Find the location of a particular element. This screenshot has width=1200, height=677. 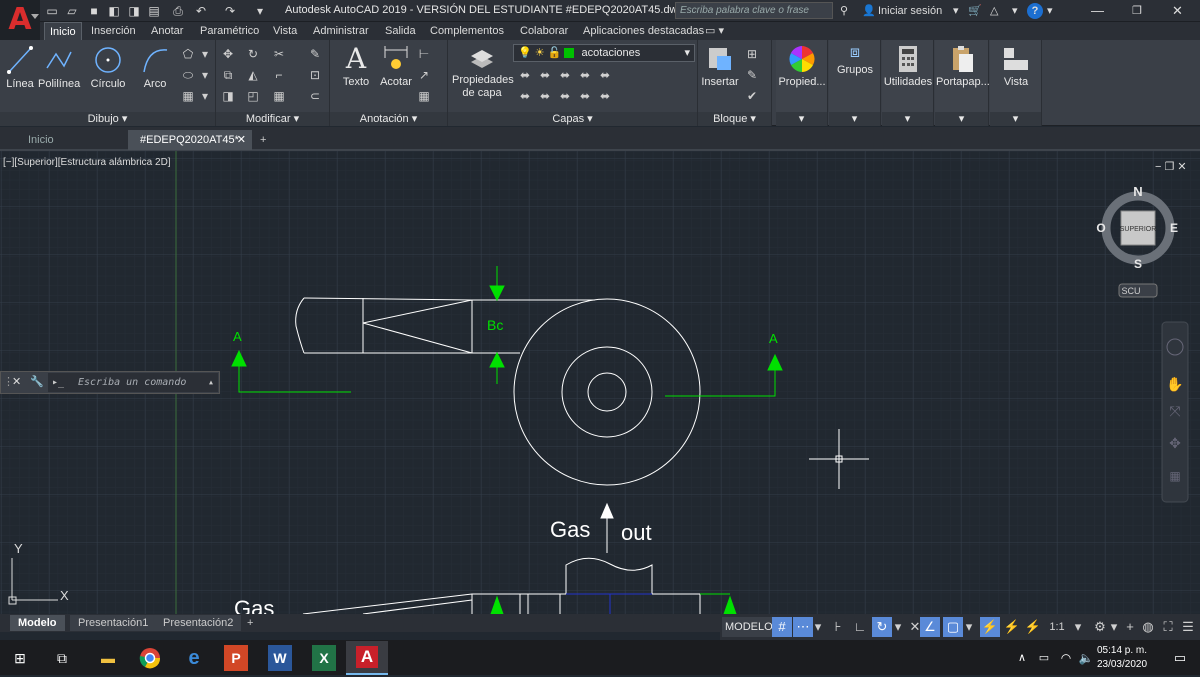

tab-administrar: Administrar is located at coordinates (341, 31).